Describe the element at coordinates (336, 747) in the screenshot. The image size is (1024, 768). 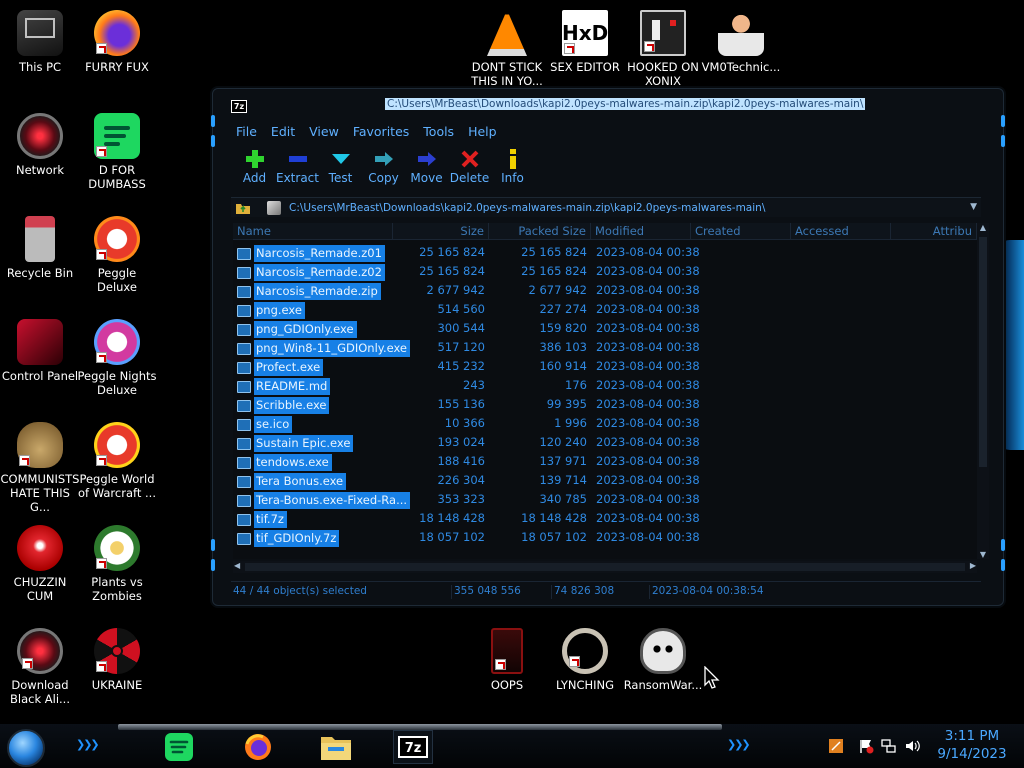
I see `taskbar-file-explorer` at that location.